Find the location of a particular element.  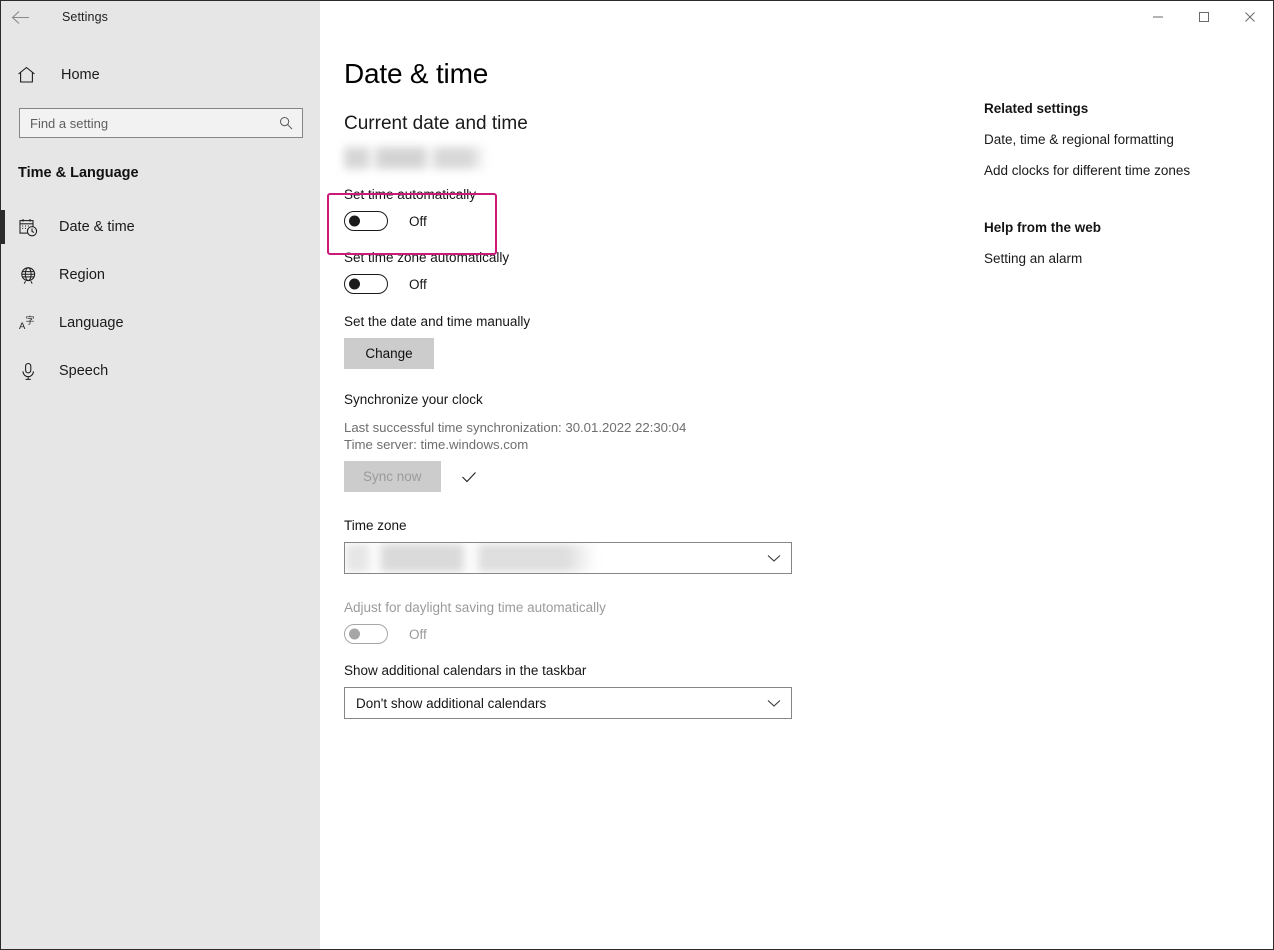

sidebar-item-label: Region is located at coordinates (82, 275).